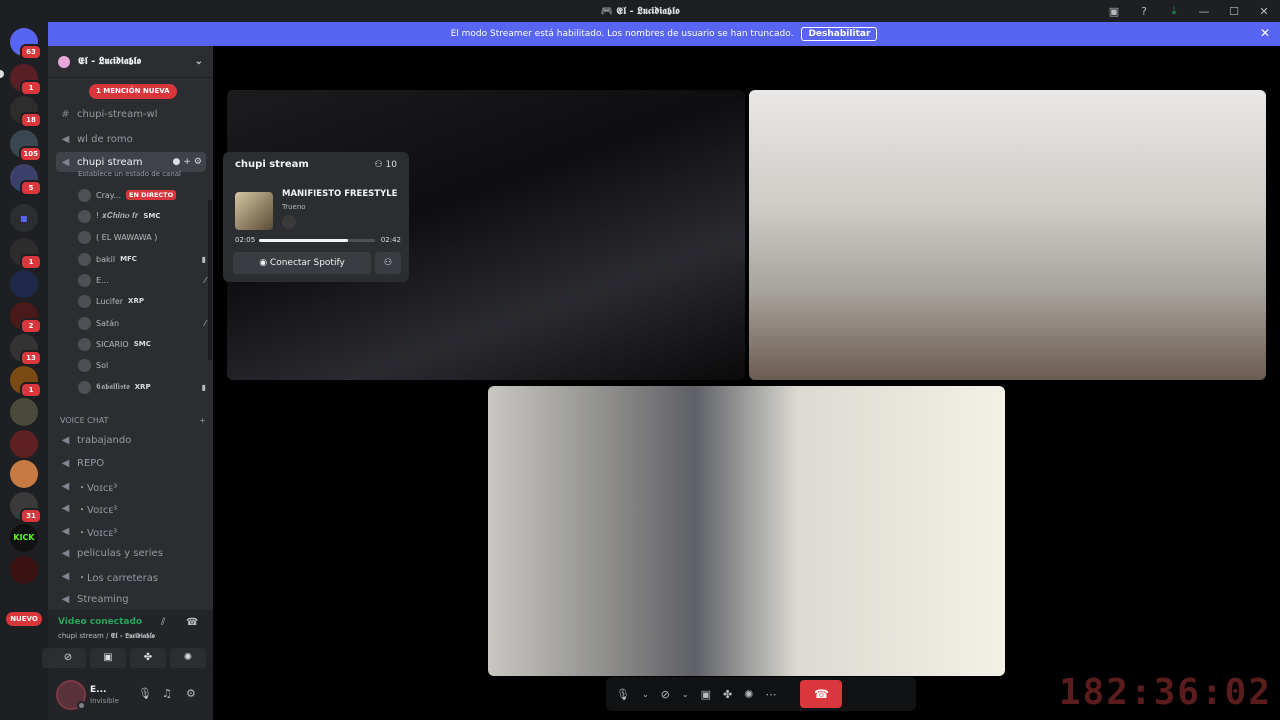  What do you see at coordinates (380, 165) in the screenshot?
I see `people-icon: ⚇` at bounding box center [380, 165].